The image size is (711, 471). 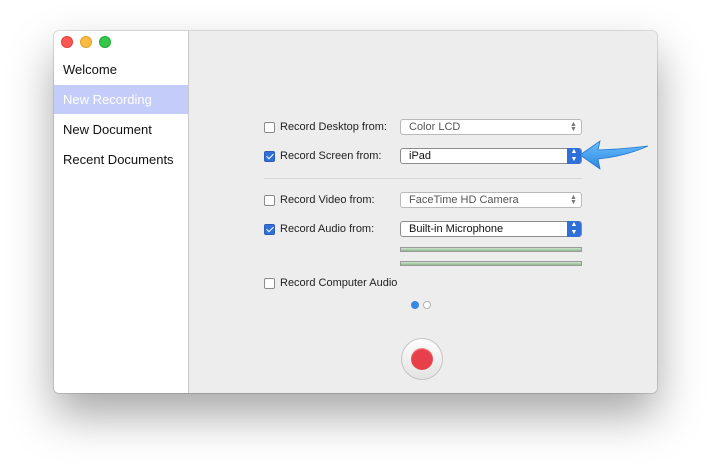 What do you see at coordinates (67, 42) in the screenshot?
I see `close-button` at bounding box center [67, 42].